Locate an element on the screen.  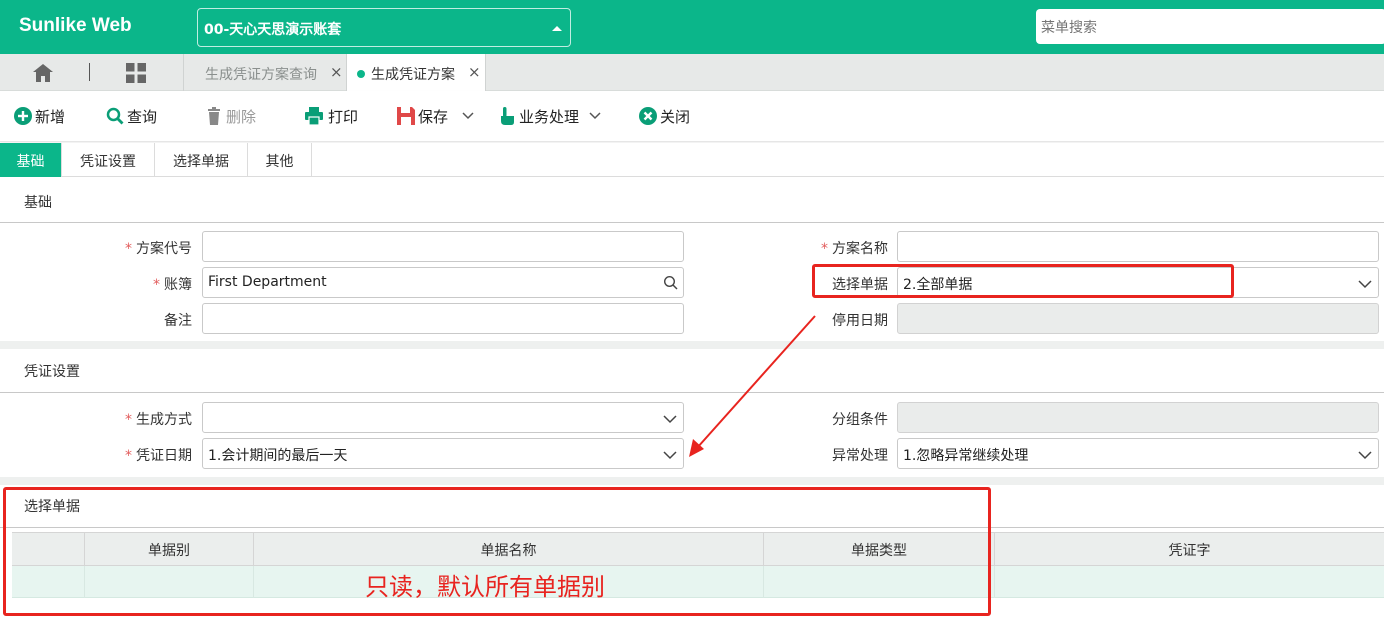
group-cond-label: 分组条件 is located at coordinates (860, 420).